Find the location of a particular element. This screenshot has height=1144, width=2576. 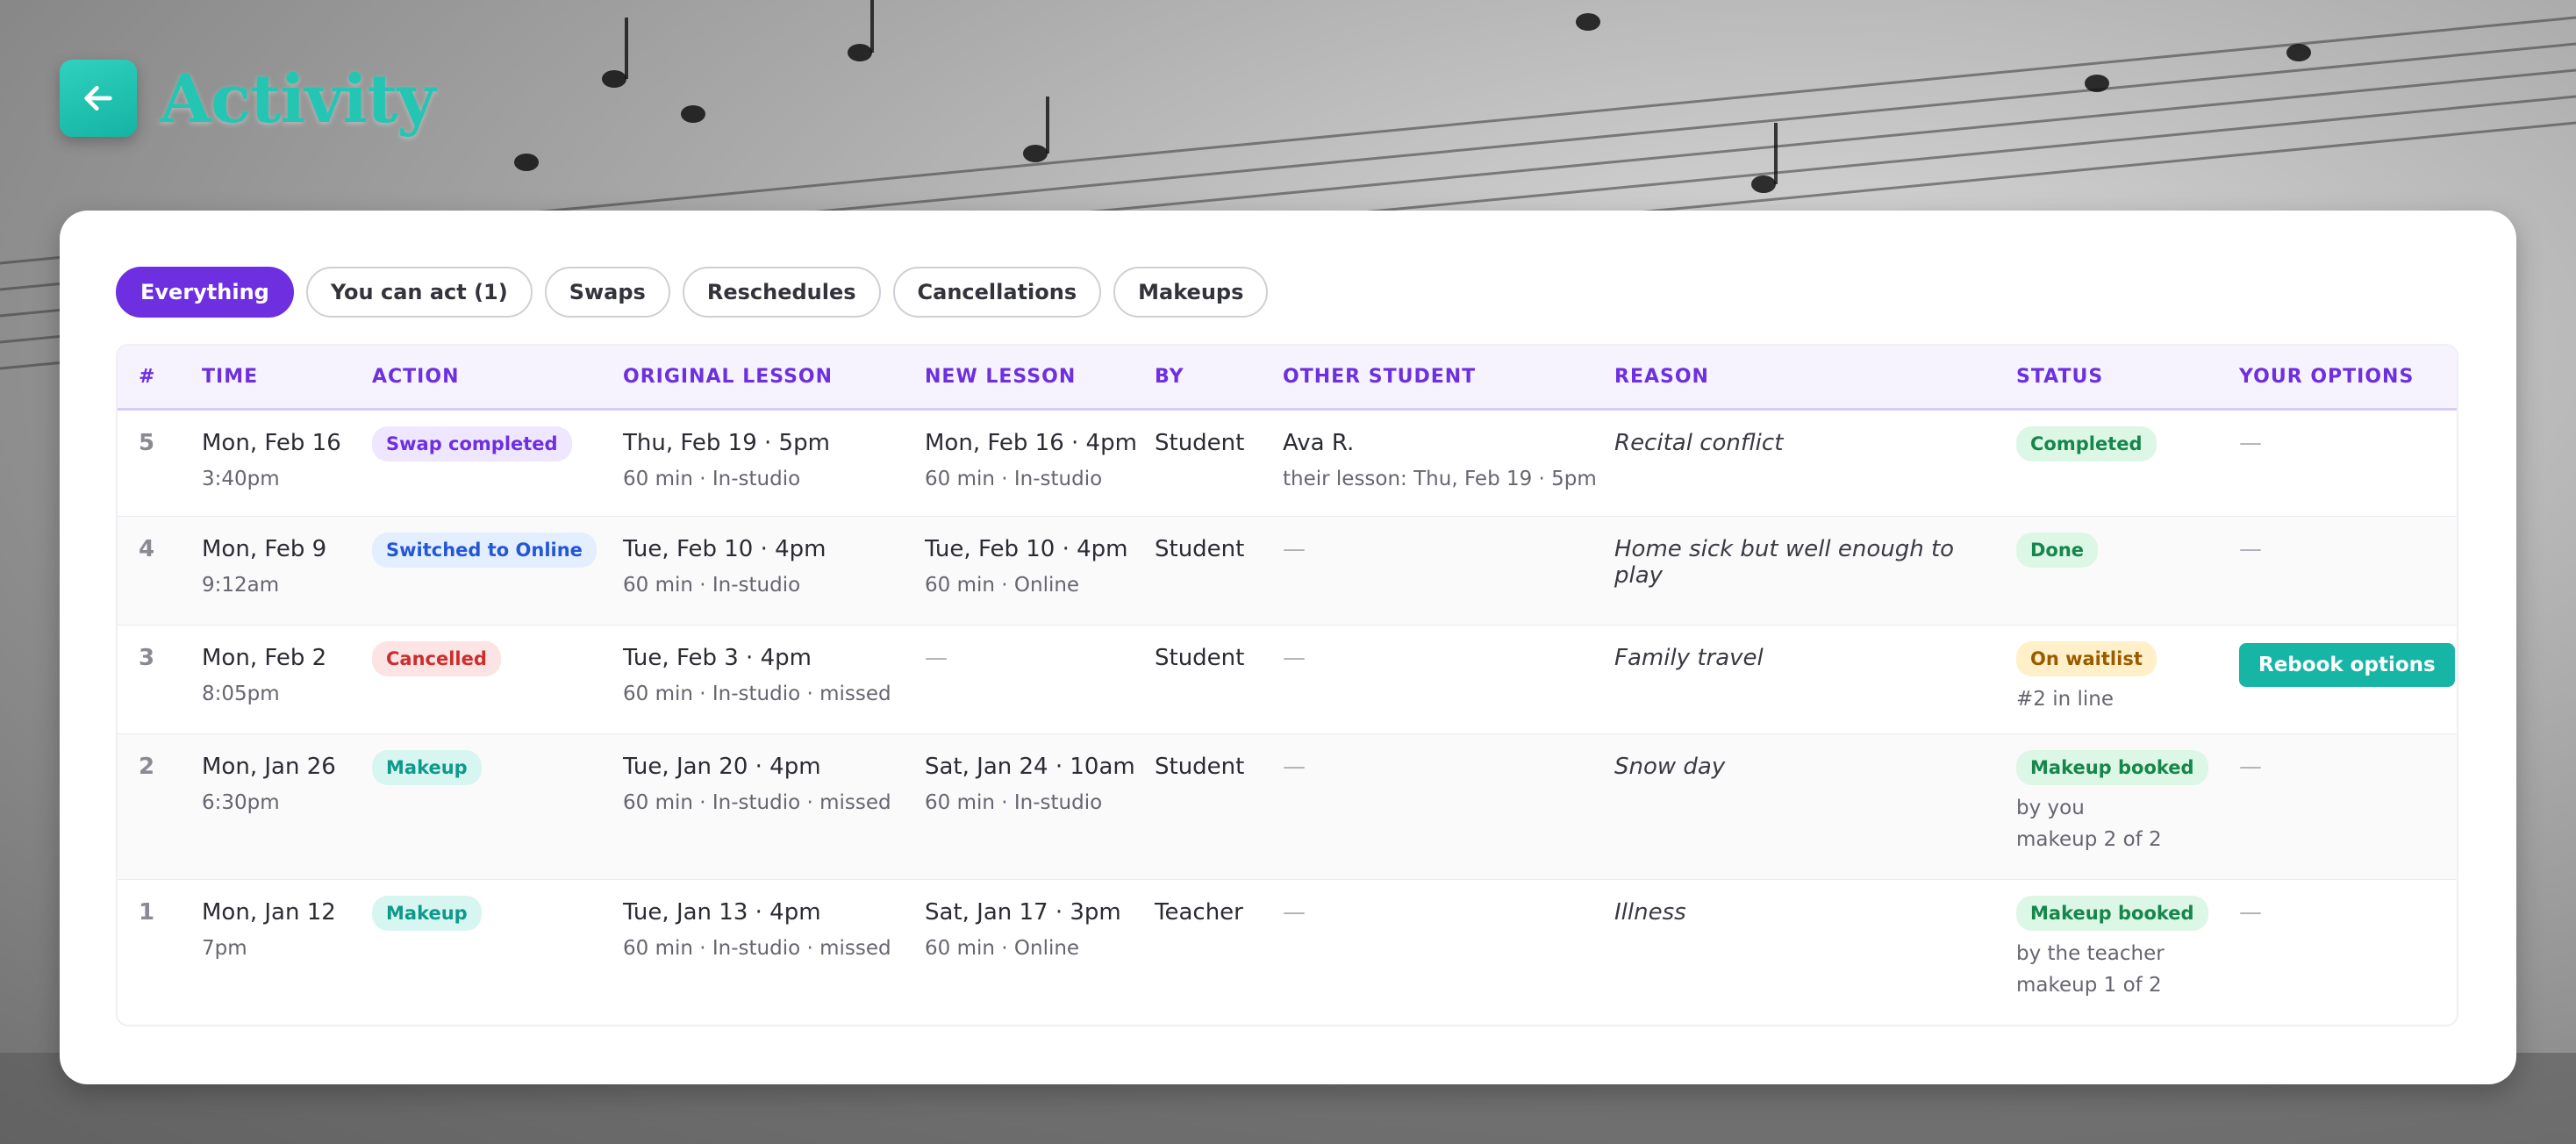

new-lesson-cell: — is located at coordinates (936, 657).